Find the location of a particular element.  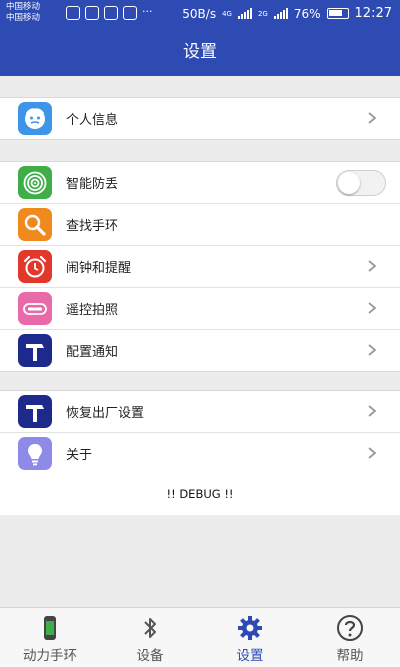

battery-icon is located at coordinates (337, 13).